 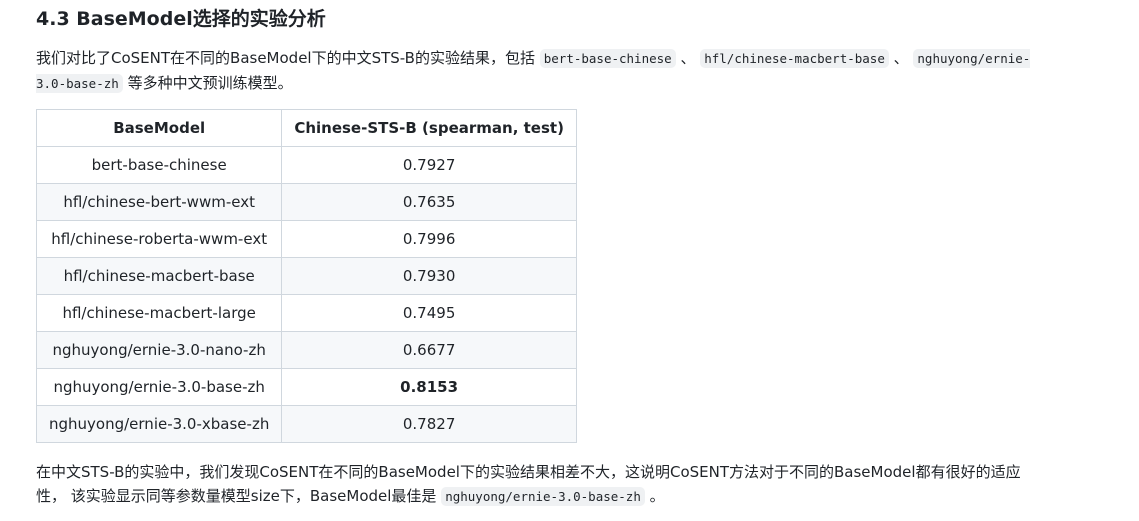 I want to click on table-row: hfl/chinese-macbert-large 0.7495, so click(x=306, y=313).